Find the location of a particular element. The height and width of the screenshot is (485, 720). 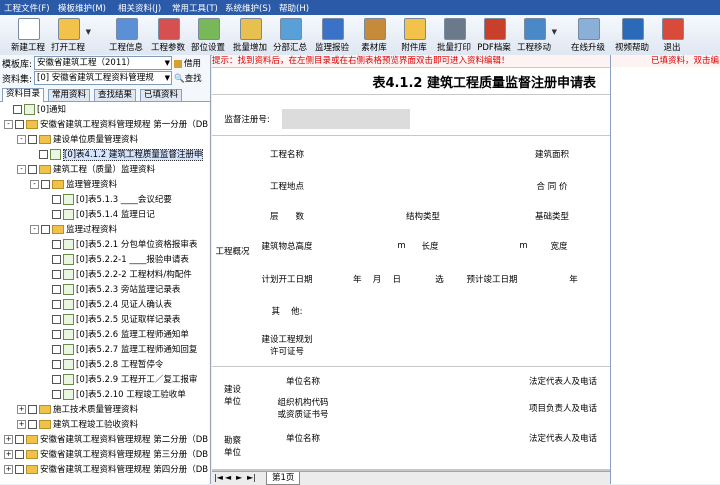

project-site-input is located at coordinates (419, 186).